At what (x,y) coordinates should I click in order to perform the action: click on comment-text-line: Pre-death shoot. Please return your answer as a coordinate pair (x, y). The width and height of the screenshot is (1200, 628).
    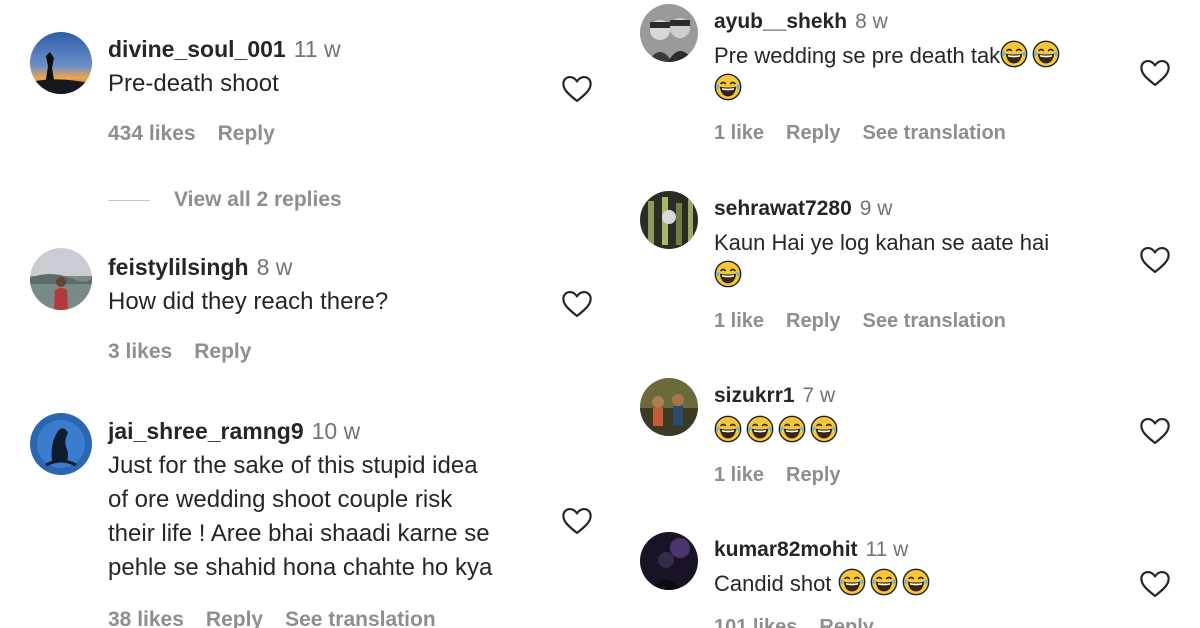
    Looking at the image, I should click on (193, 83).